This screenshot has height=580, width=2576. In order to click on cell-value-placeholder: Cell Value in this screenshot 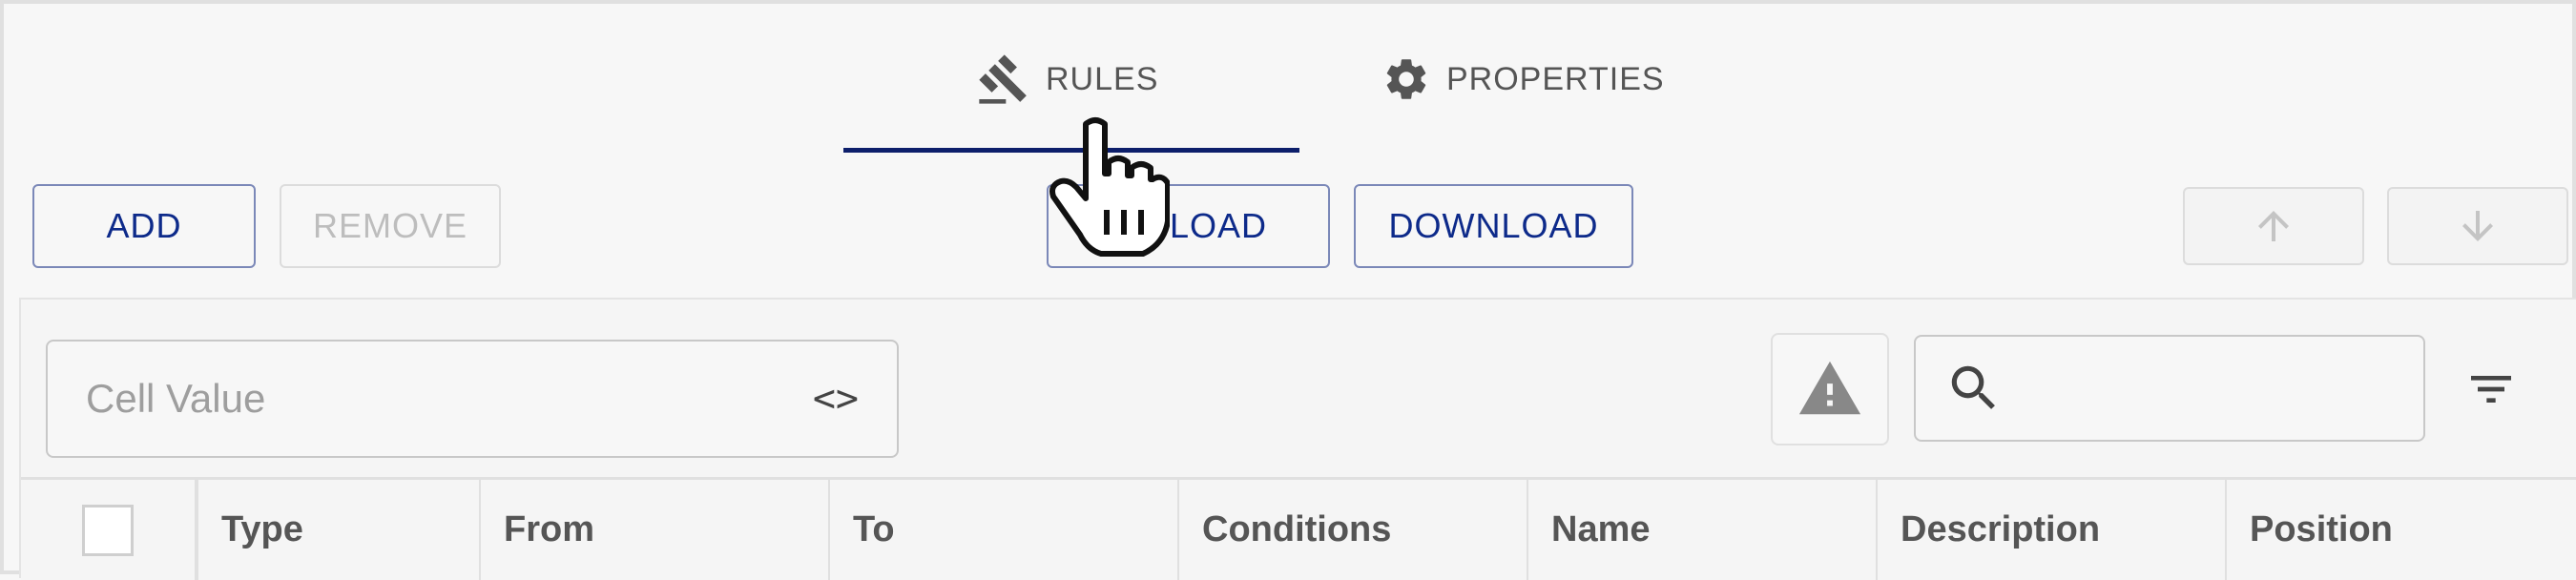, I will do `click(176, 399)`.